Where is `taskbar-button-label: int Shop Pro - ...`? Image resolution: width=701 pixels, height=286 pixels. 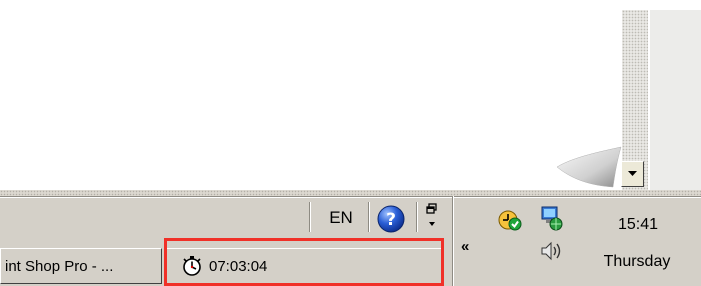 taskbar-button-label: int Shop Pro - ... is located at coordinates (59, 266).